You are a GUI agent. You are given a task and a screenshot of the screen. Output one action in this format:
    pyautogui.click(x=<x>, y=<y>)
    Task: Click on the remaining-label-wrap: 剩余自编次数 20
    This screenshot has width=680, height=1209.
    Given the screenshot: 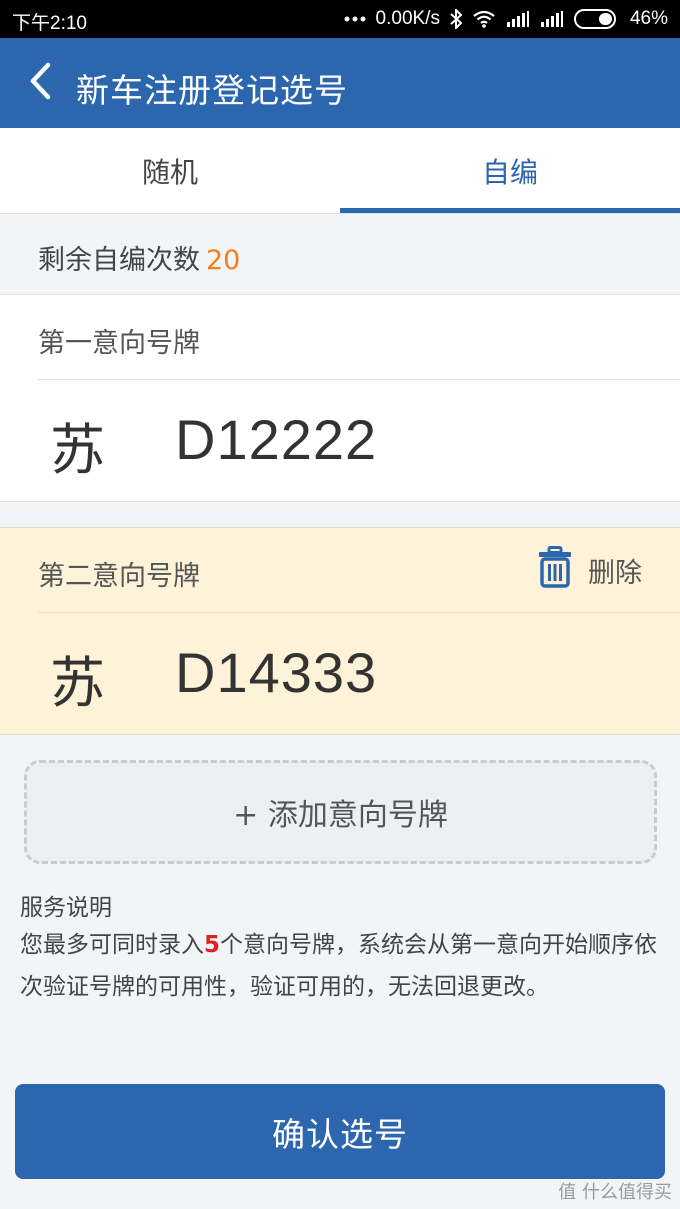 What is the action you would take?
    pyautogui.click(x=139, y=257)
    